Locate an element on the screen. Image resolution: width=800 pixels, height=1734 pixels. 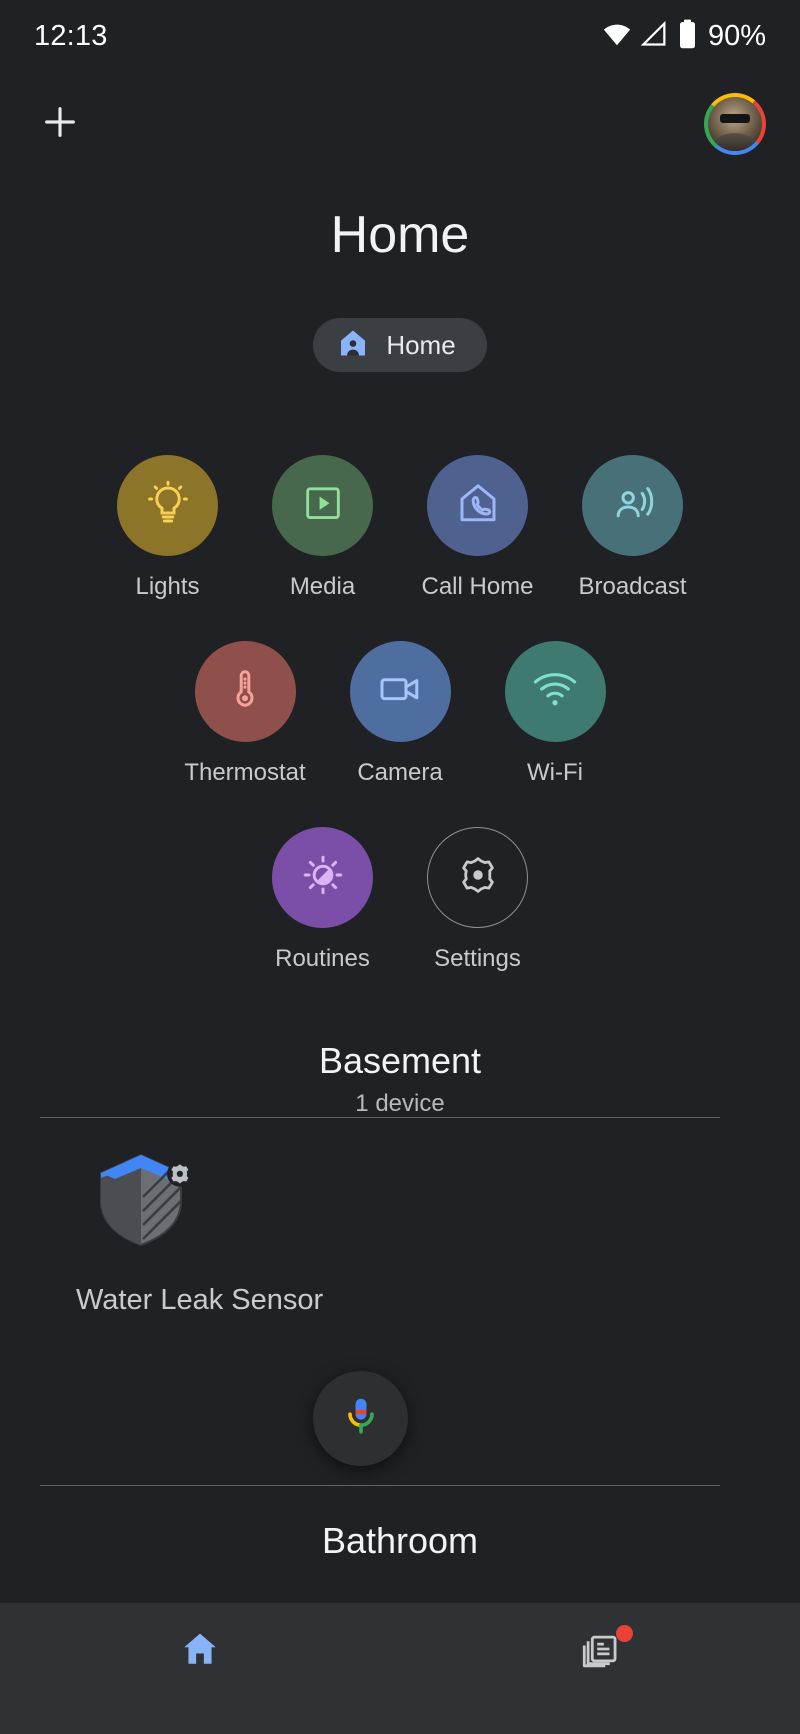
room-title: Basement is located at coordinates (400, 1060).